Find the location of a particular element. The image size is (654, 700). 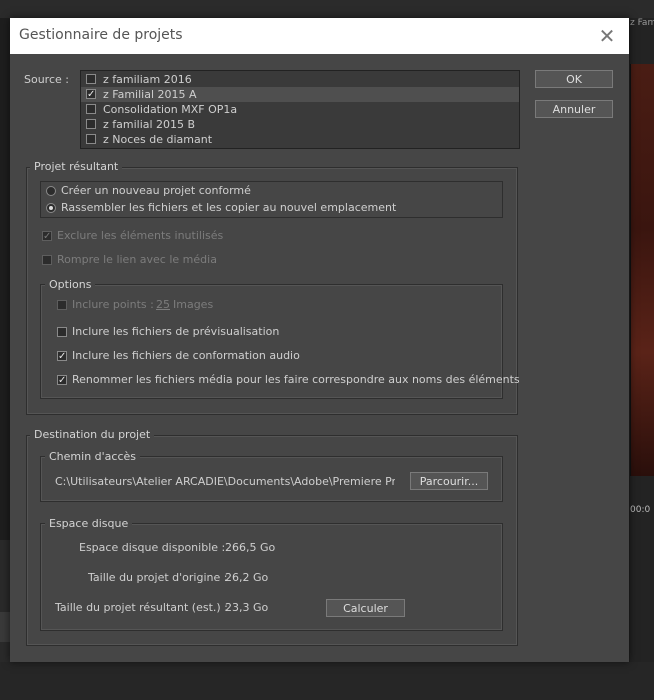

sequence-name: z Noces de diamant is located at coordinates (158, 139).